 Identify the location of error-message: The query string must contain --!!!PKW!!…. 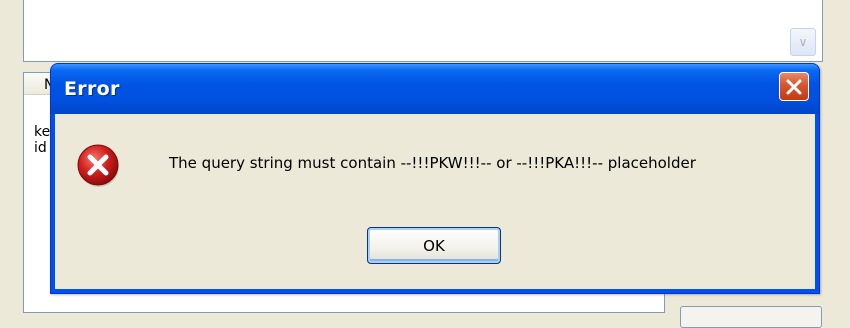
(432, 163).